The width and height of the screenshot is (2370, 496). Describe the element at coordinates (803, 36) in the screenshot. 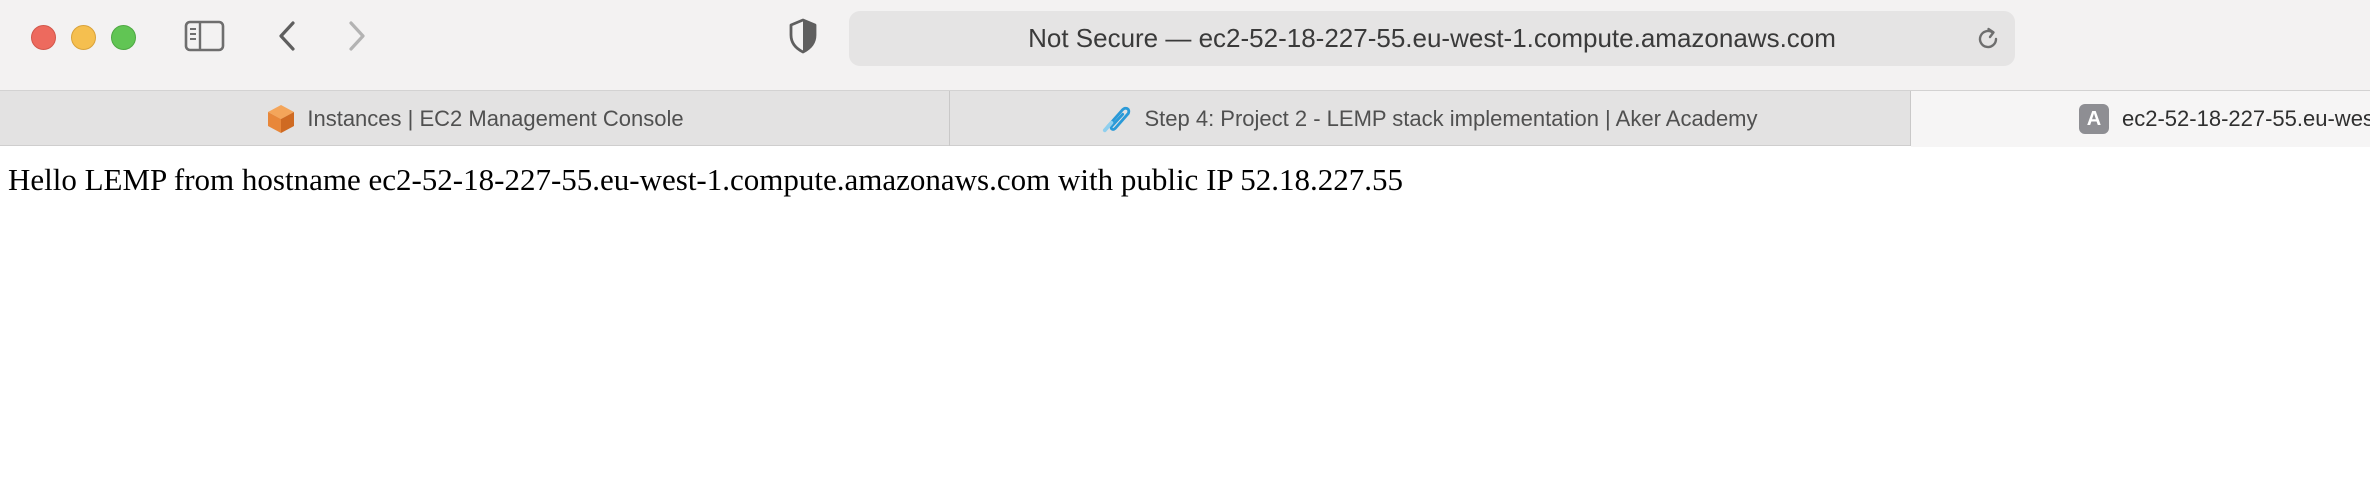

I see `shield-icon` at that location.